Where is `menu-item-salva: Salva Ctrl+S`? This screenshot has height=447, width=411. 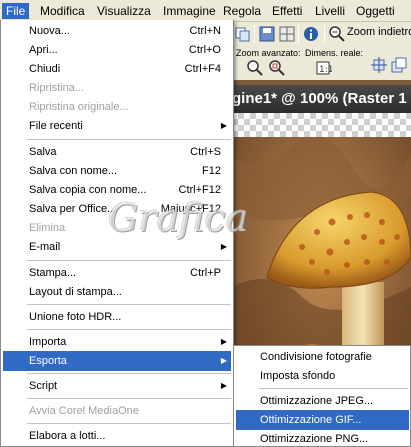
menu-item-salva: Salva Ctrl+S is located at coordinates (117, 152).